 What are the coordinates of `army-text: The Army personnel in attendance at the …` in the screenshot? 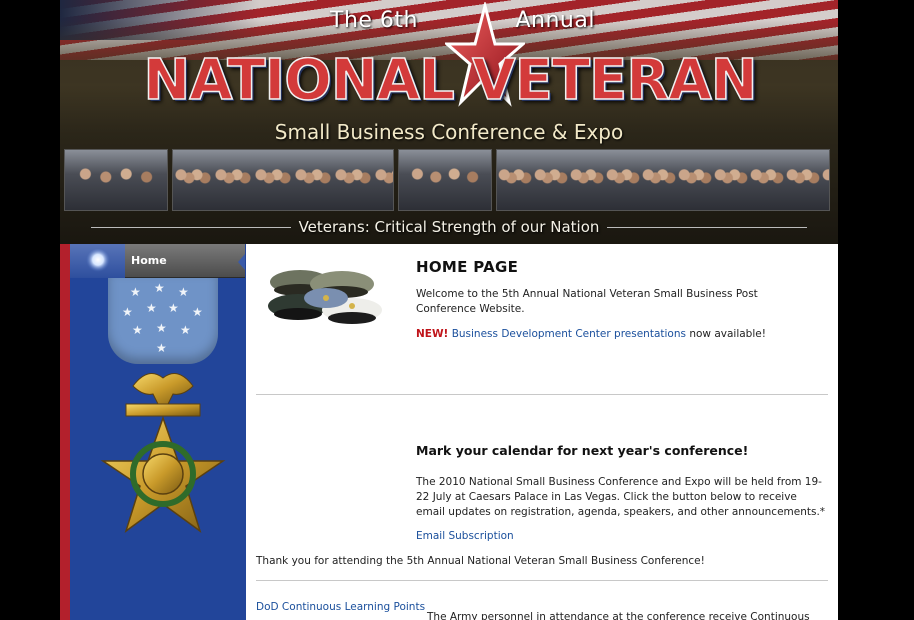 It's located at (618, 615).